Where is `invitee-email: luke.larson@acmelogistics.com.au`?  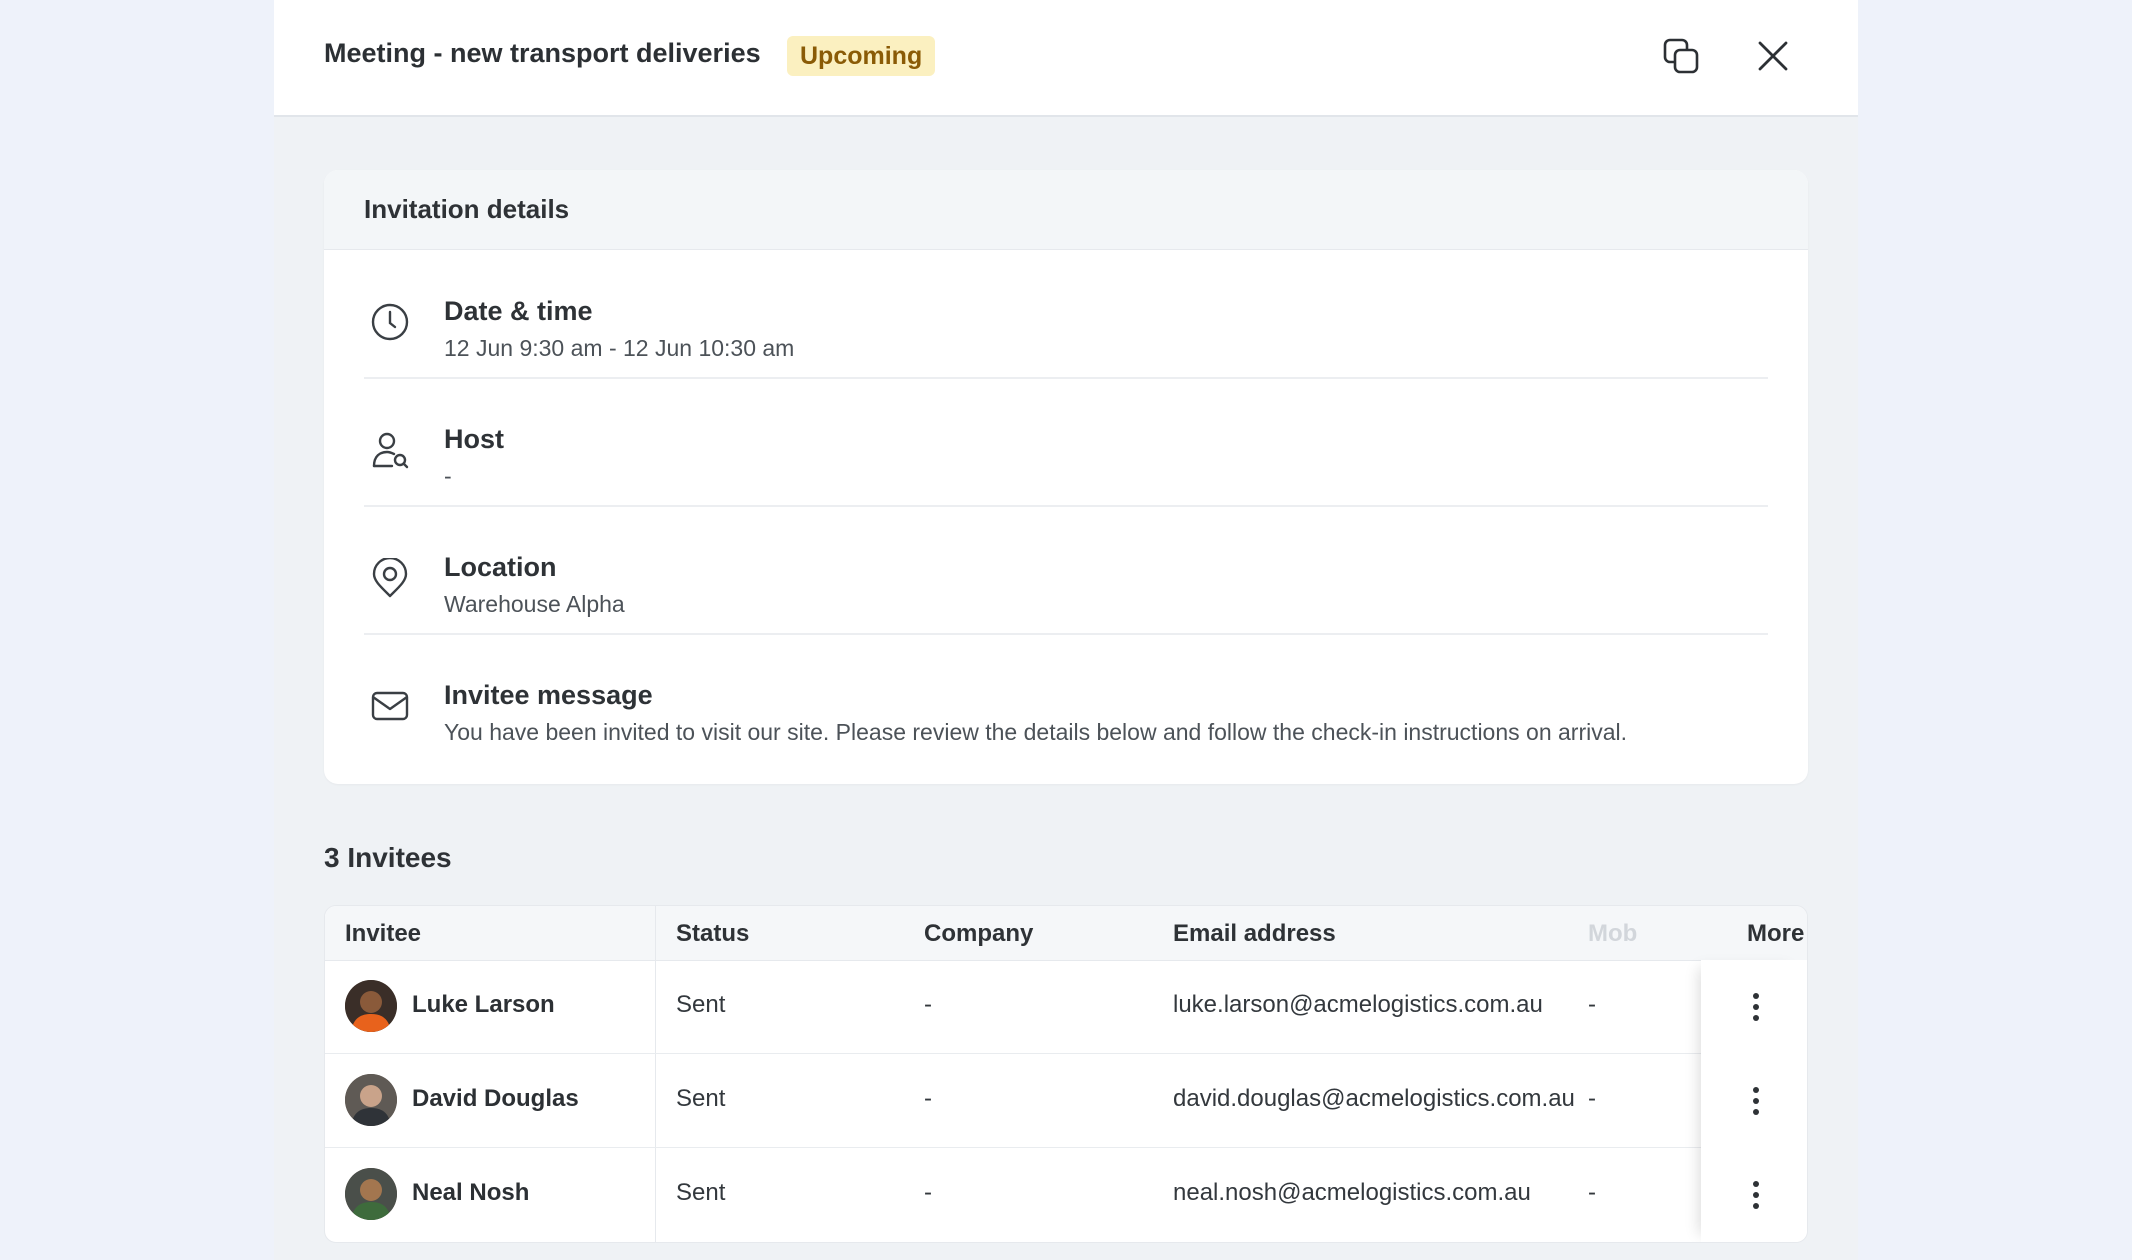
invitee-email: luke.larson@acmelogistics.com.au is located at coordinates (1358, 1004).